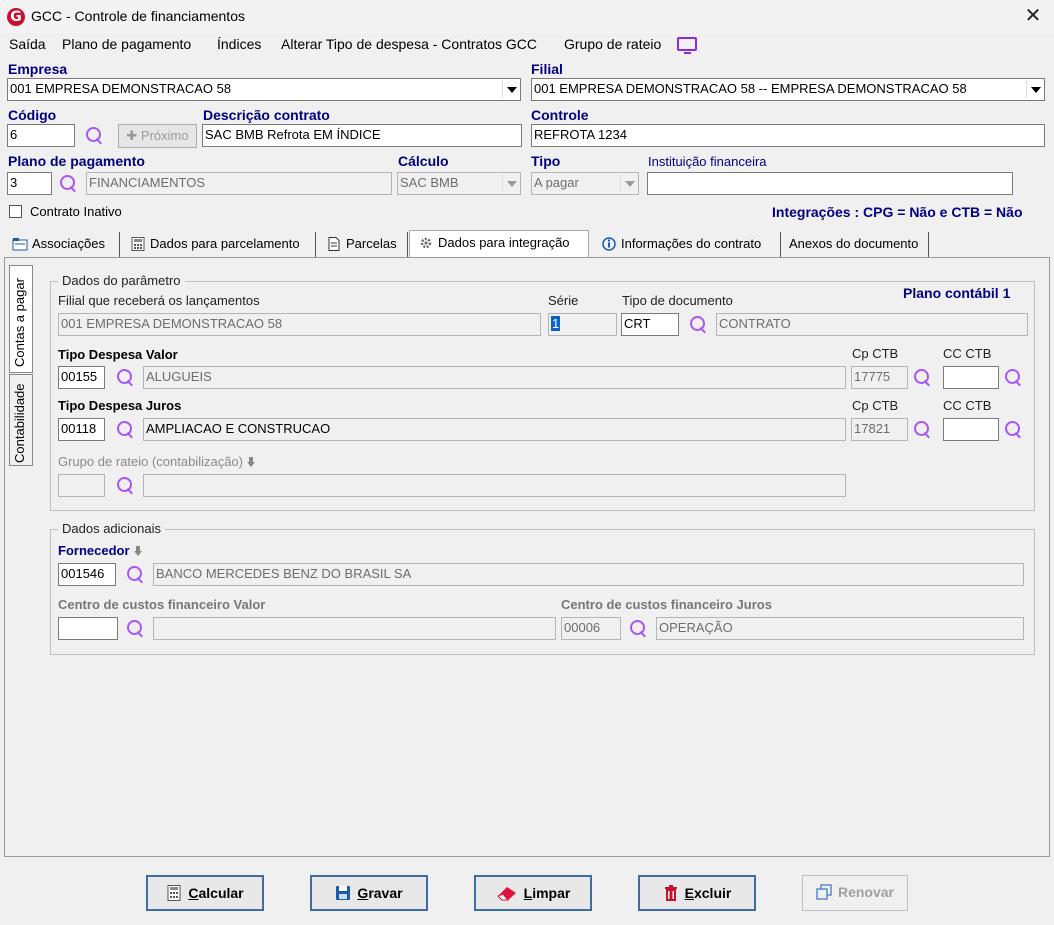  I want to click on fornecedor-label: Fornecedor, so click(100, 550).